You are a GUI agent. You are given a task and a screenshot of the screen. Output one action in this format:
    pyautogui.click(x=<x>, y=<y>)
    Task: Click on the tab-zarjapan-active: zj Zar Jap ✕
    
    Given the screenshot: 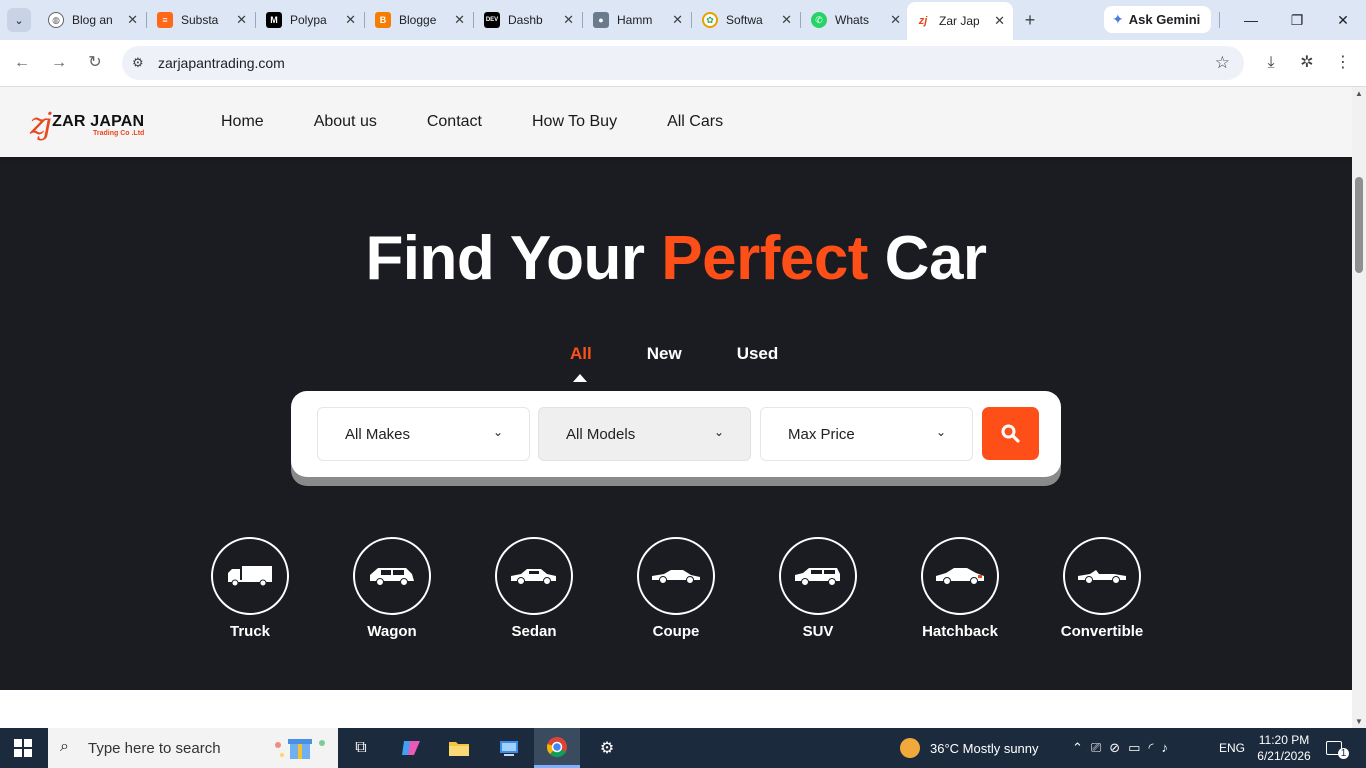 What is the action you would take?
    pyautogui.click(x=960, y=21)
    